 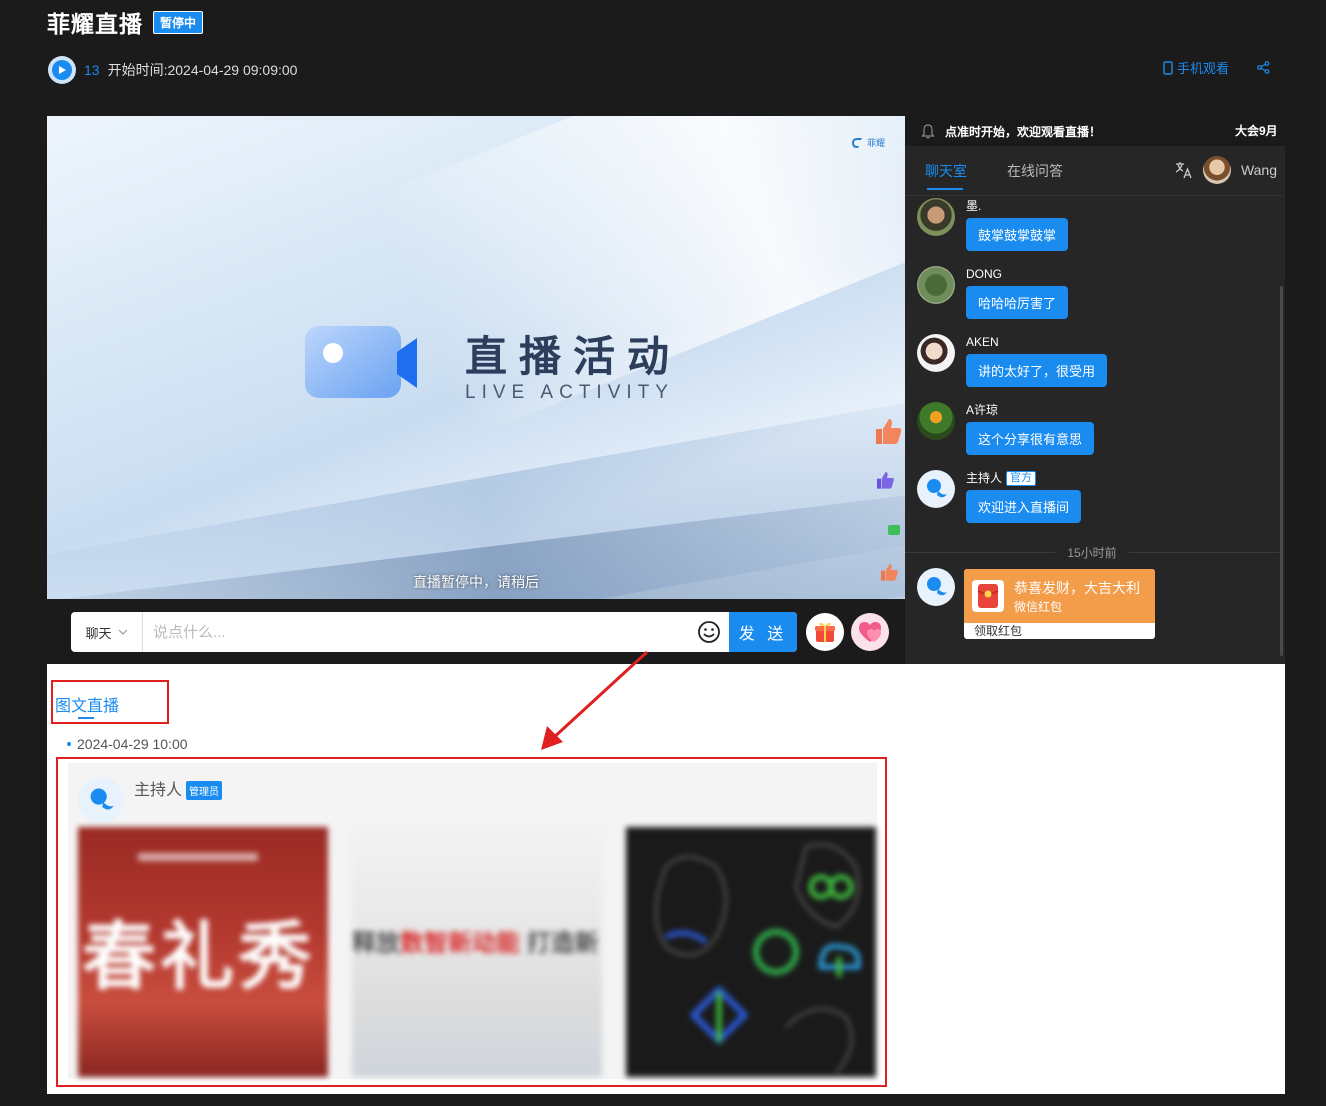 What do you see at coordinates (1030, 438) in the screenshot?
I see `message-bubble: 这个分享很有意思` at bounding box center [1030, 438].